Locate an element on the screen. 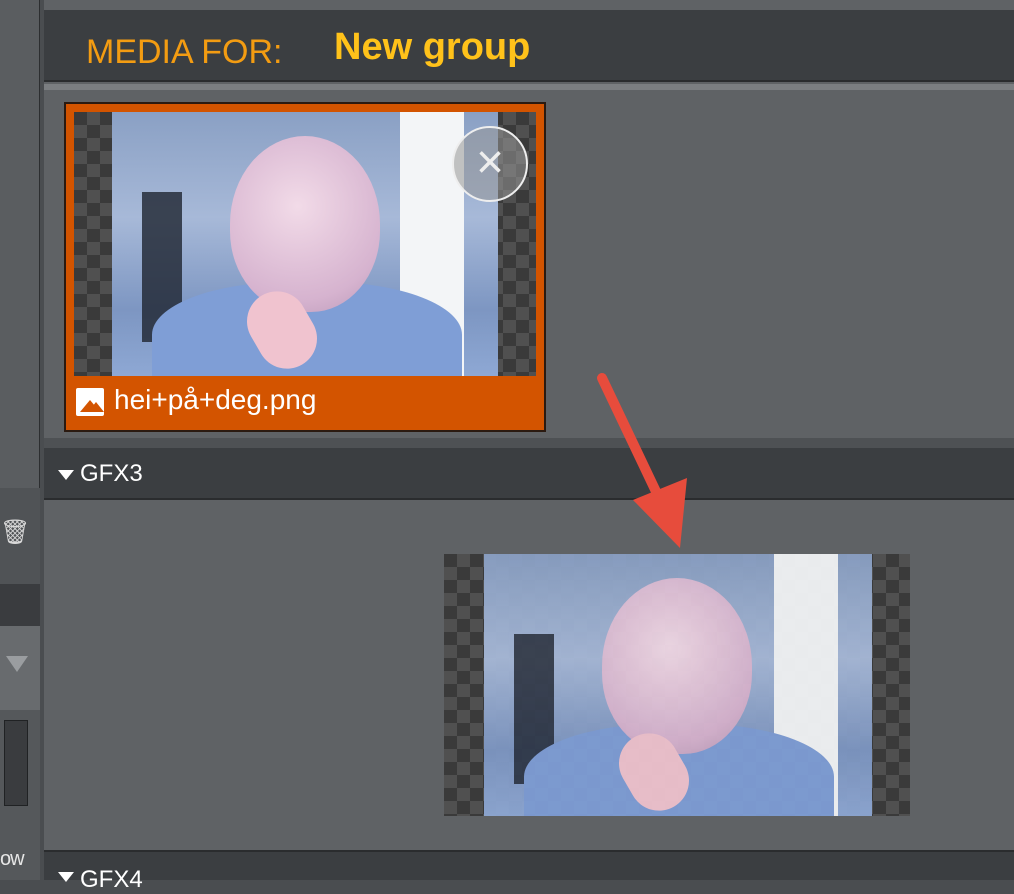  trash-icon: 🗑 is located at coordinates (15, 532).